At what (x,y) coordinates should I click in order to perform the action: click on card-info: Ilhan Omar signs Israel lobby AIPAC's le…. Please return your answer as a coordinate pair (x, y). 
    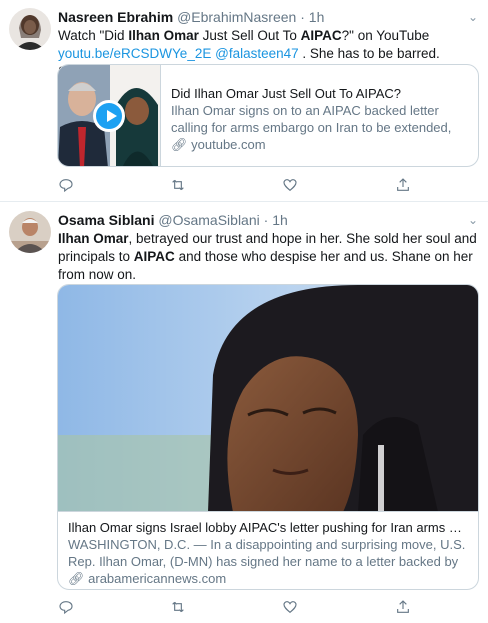
    Looking at the image, I should click on (268, 553).